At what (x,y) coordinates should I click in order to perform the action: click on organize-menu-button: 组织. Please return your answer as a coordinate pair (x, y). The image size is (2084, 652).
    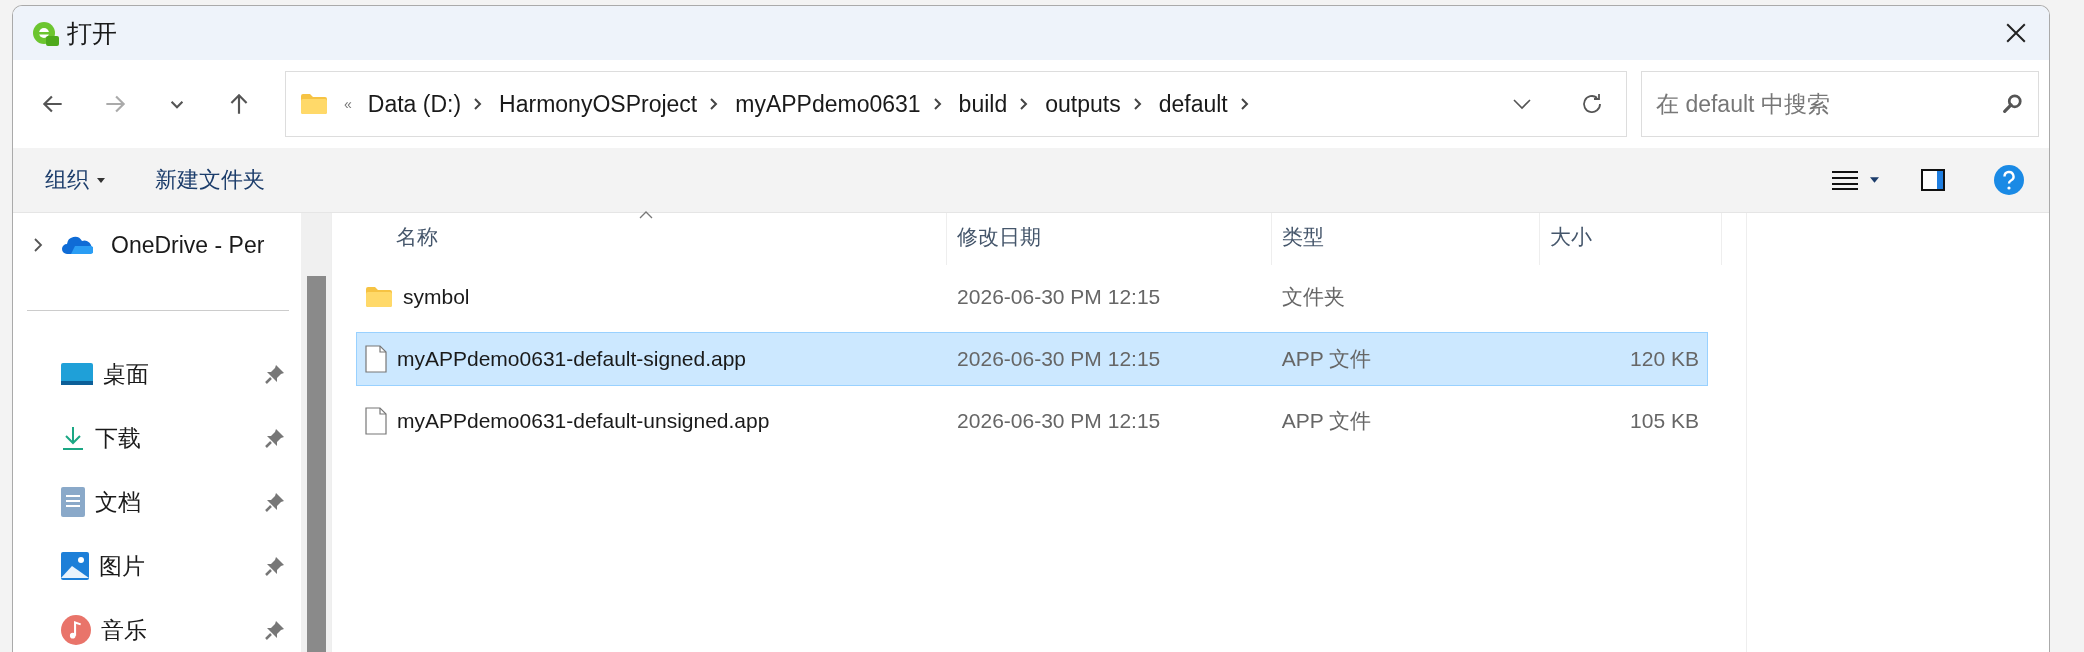
    Looking at the image, I should click on (75, 180).